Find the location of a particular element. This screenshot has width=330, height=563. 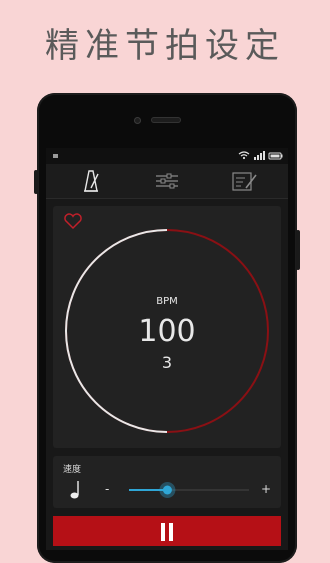

pause-icon is located at coordinates (167, 532).